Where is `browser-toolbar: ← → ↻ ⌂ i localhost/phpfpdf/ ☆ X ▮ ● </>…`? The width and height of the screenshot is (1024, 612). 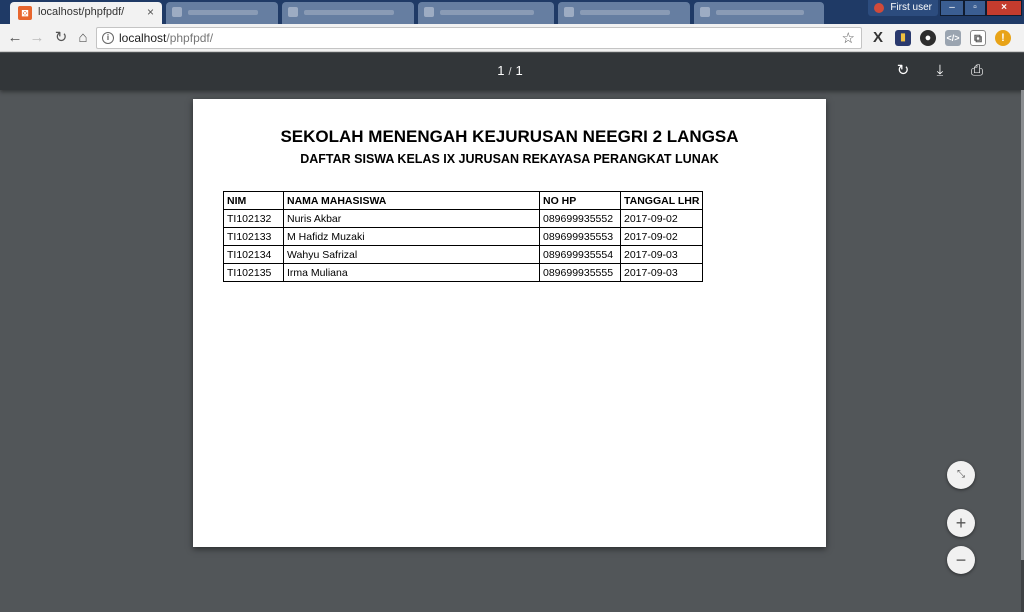
browser-toolbar: ← → ↻ ⌂ i localhost/phpfpdf/ ☆ X ▮ ● </>… is located at coordinates (512, 38).